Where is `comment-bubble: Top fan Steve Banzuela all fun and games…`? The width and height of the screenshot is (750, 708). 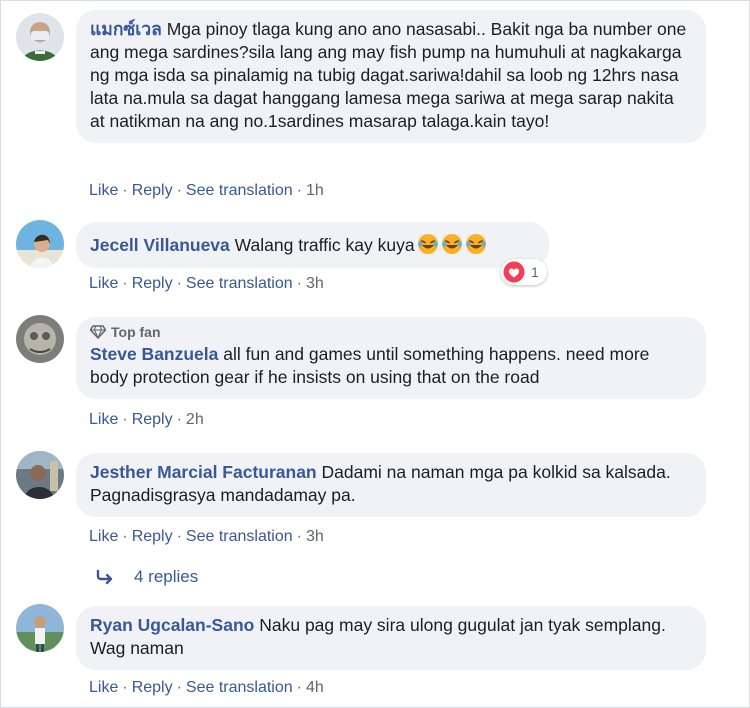
comment-bubble: Top fan Steve Banzuela all fun and games… is located at coordinates (391, 358).